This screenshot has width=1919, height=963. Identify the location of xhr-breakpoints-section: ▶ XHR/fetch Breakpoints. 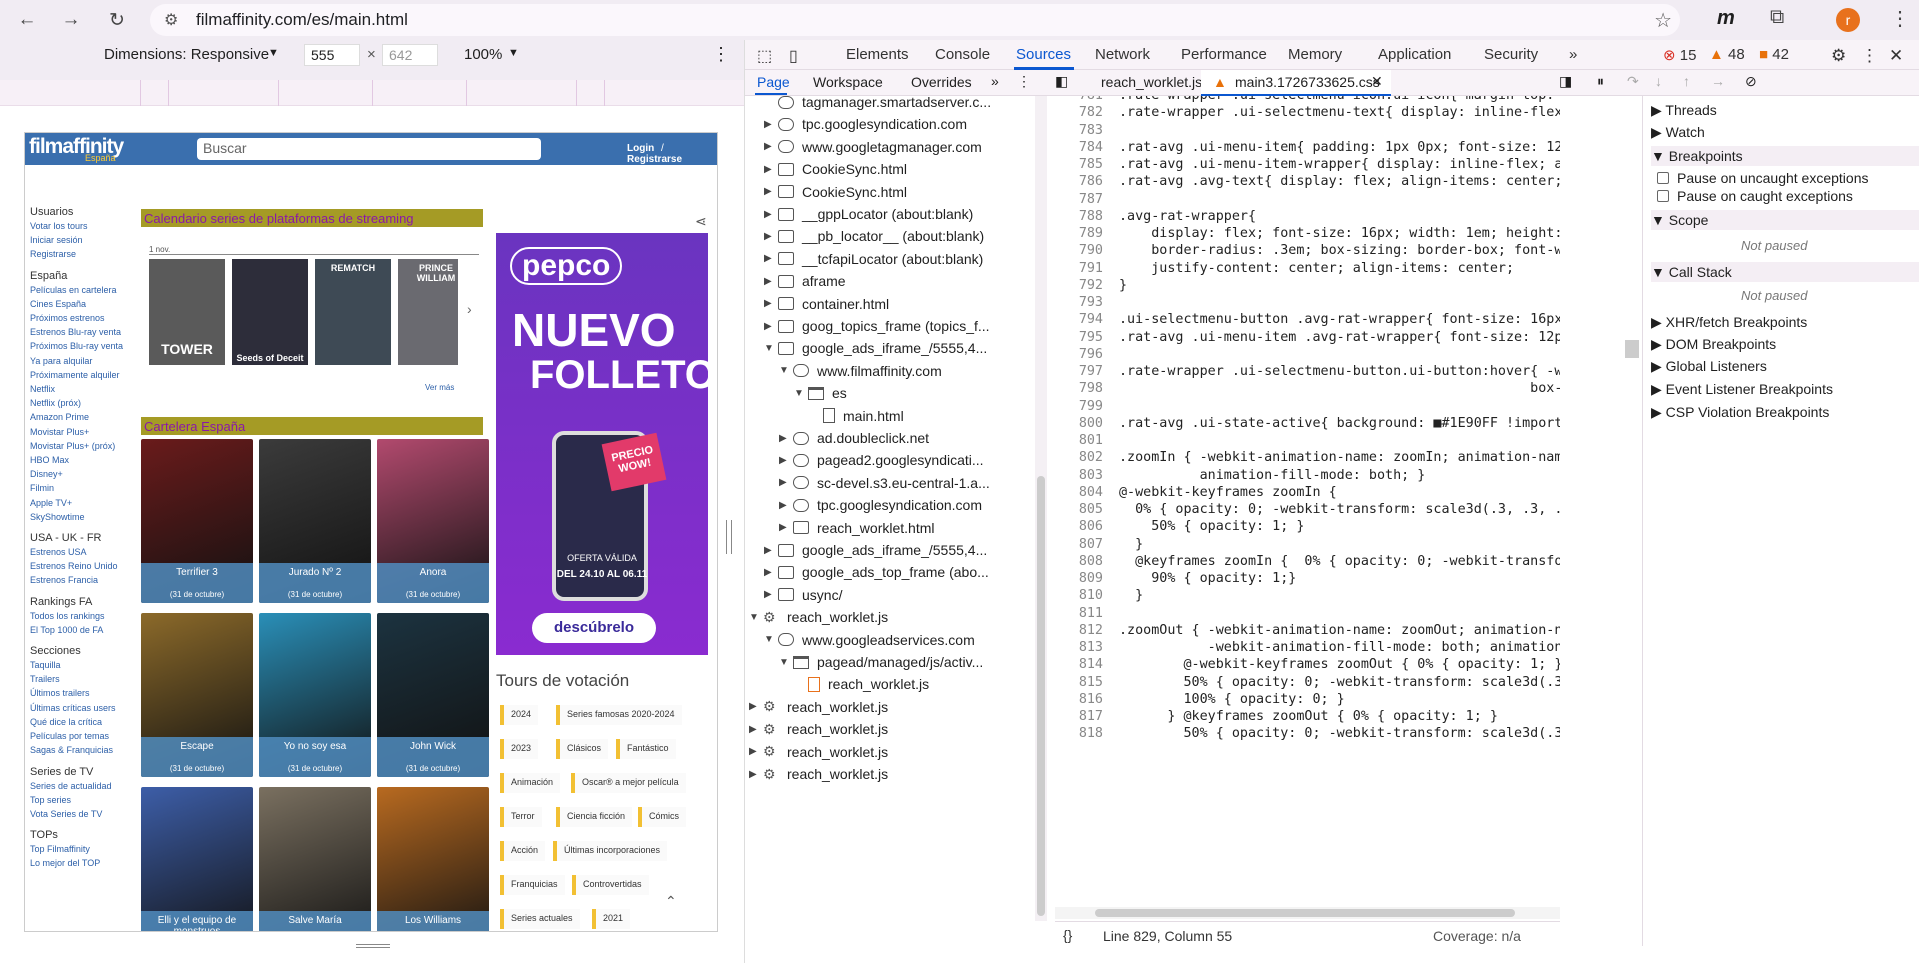
(1729, 322).